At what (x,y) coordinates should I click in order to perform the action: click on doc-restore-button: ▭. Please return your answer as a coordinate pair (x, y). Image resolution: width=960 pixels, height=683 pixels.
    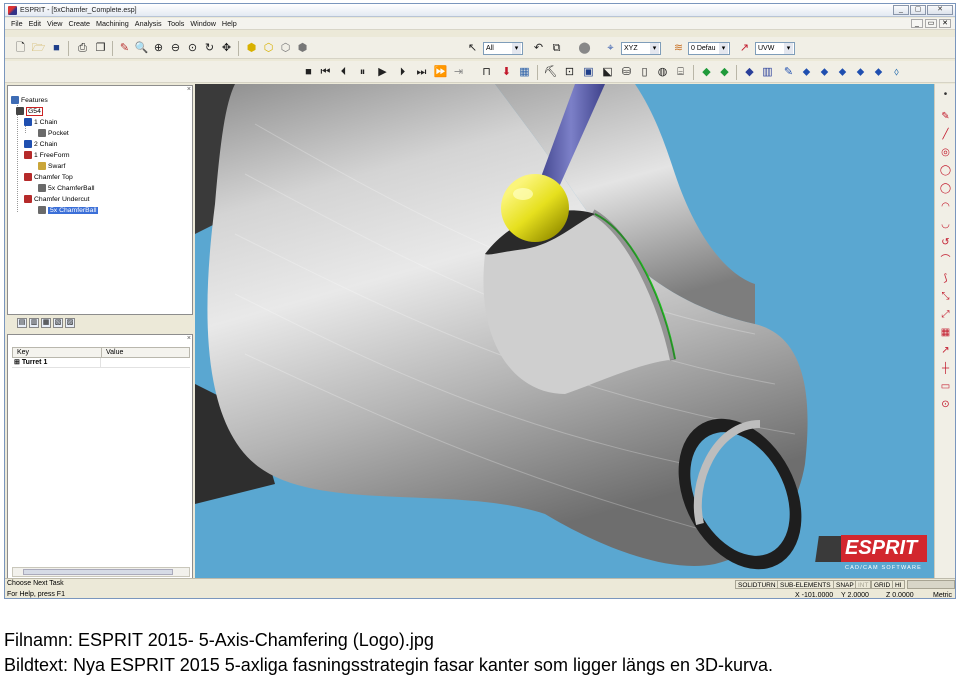
    Looking at the image, I should click on (931, 23).